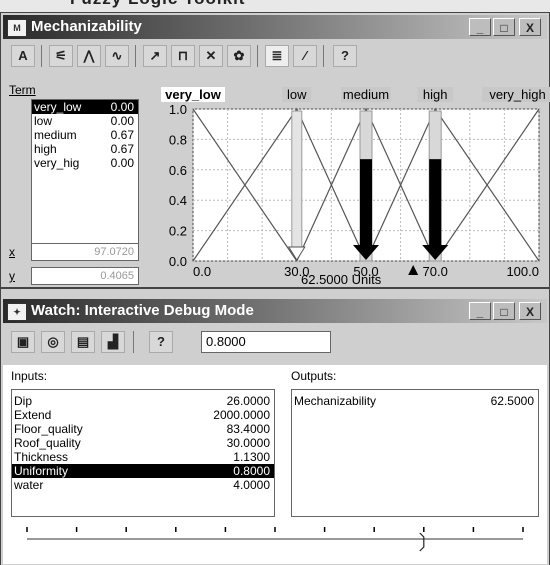  Describe the element at coordinates (41, 457) in the screenshot. I see `input-name: Thickness` at that location.